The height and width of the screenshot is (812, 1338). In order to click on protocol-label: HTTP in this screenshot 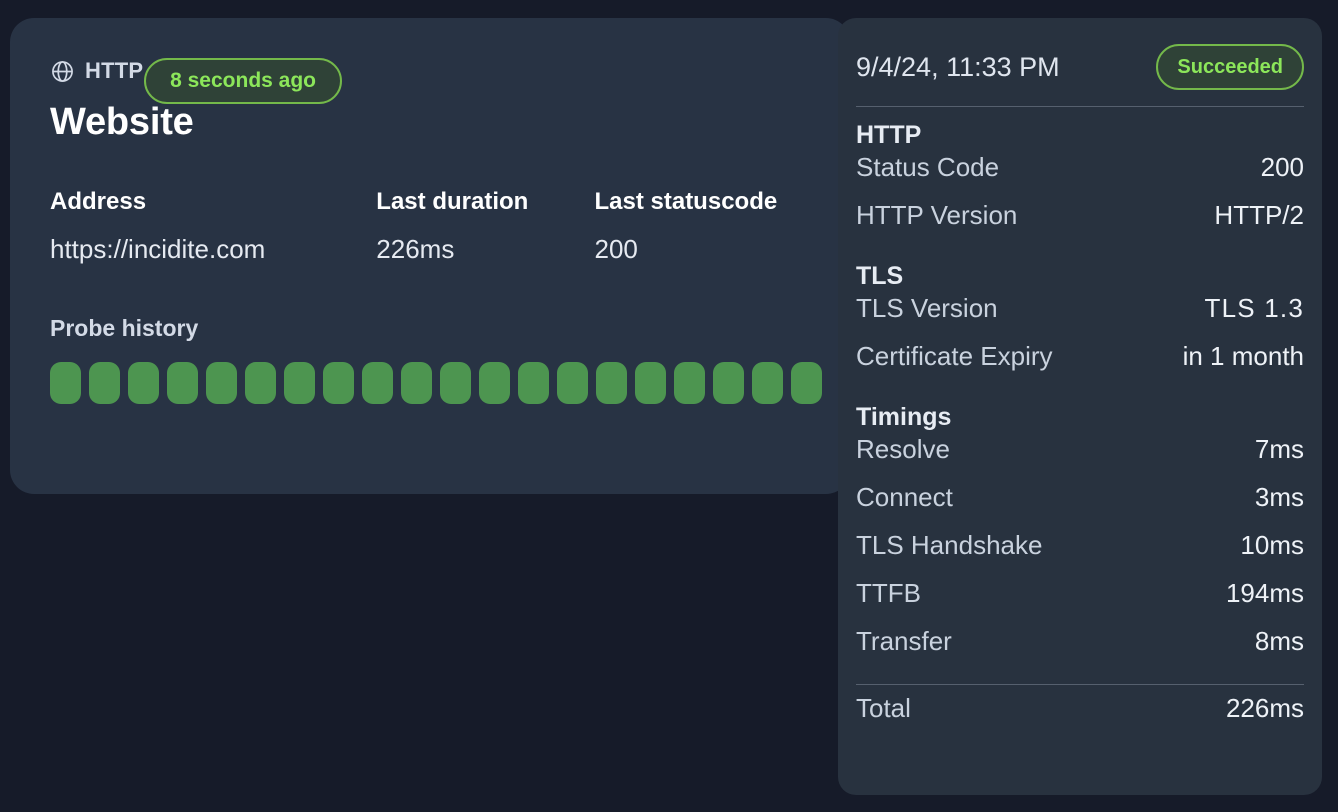, I will do `click(114, 70)`.